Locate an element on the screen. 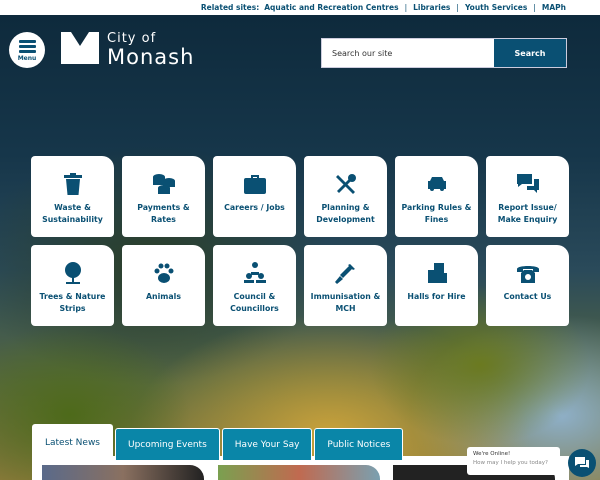  search-input is located at coordinates (408, 53).